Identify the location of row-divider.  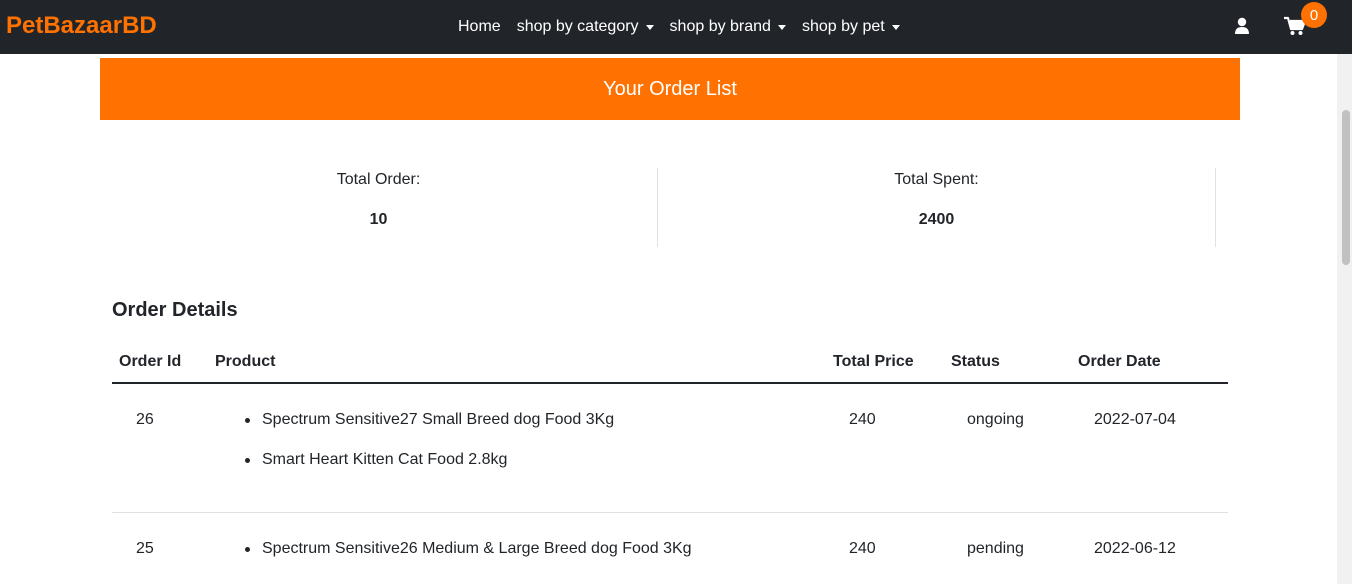
(670, 512).